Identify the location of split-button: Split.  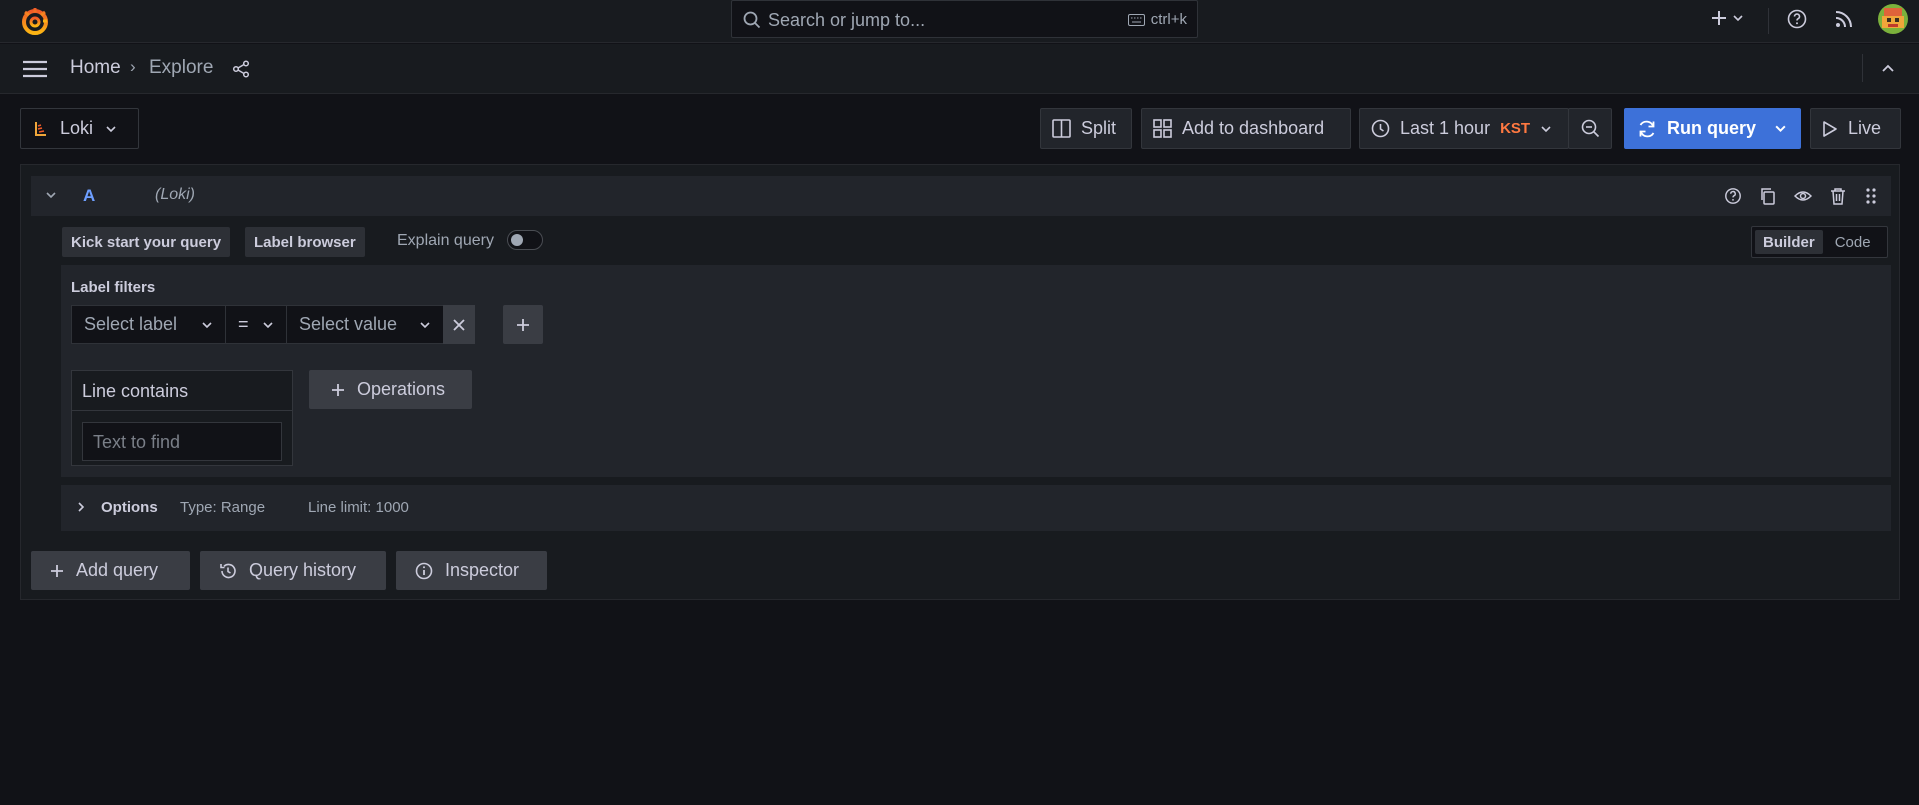
(1086, 128).